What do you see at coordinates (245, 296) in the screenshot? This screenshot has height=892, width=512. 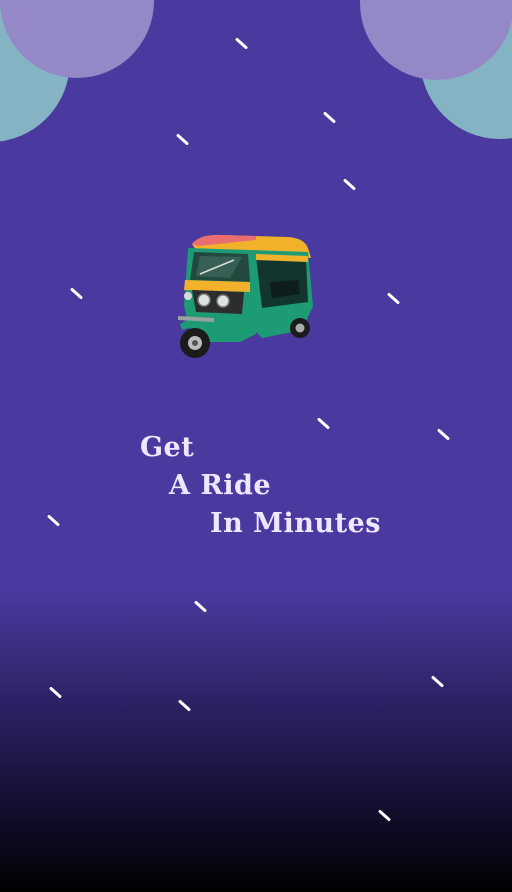 I see `auto-rickshaw-icon` at bounding box center [245, 296].